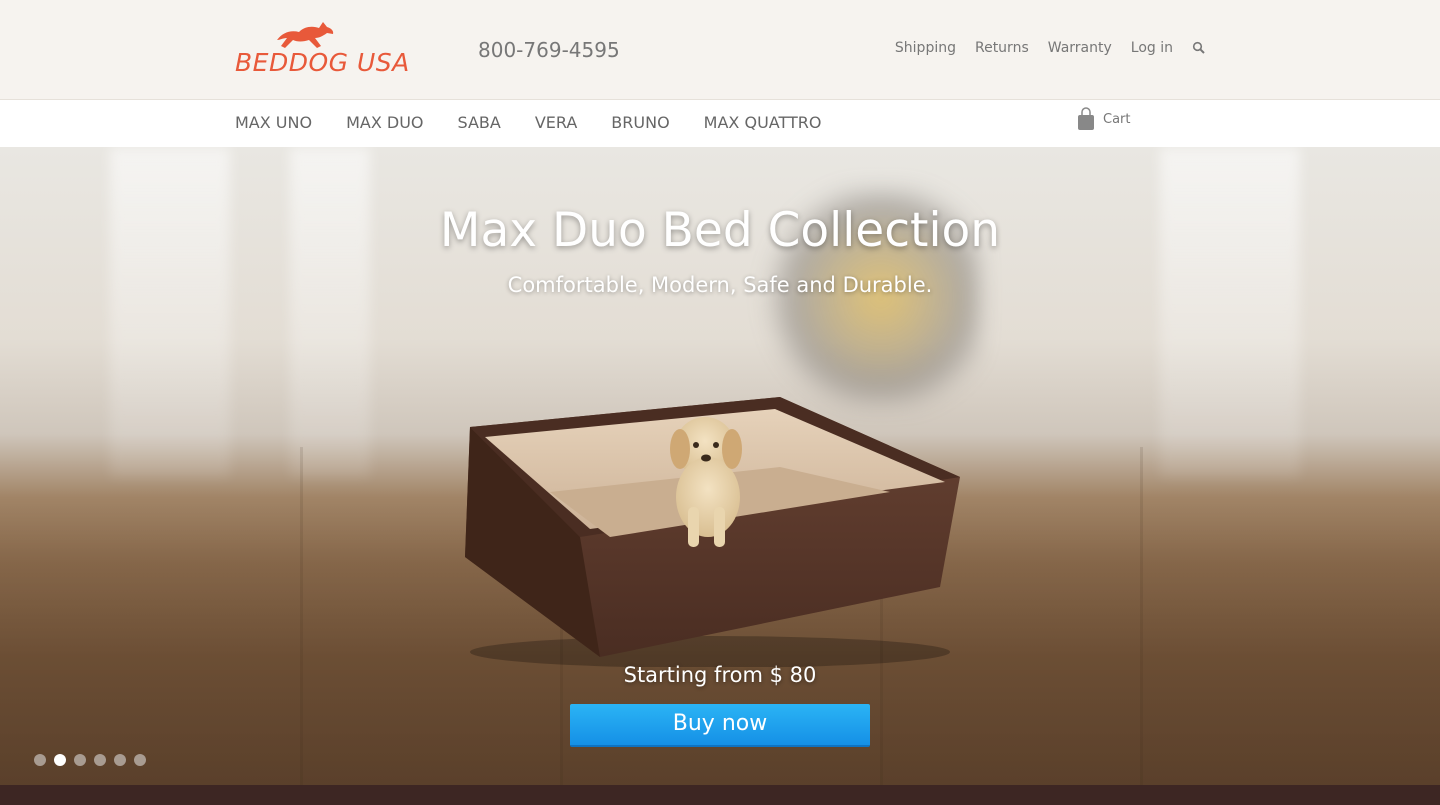 The image size is (1440, 805). I want to click on logo-text: BEDDOG USA, so click(322, 62).